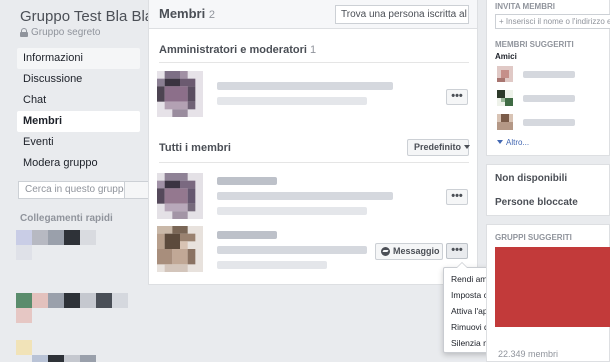  I want to click on nav-item-informazioni: Informazioni, so click(78, 58).